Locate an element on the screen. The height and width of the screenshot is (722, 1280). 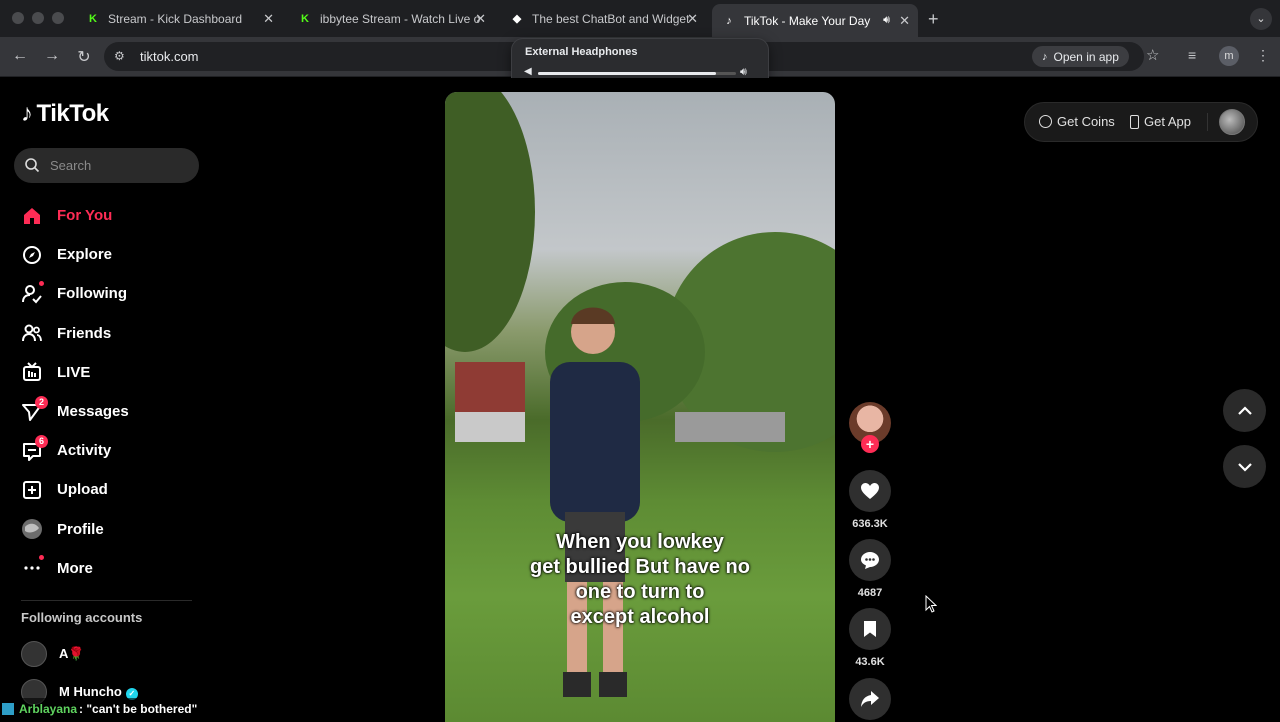
comment-icon is located at coordinates (870, 560).